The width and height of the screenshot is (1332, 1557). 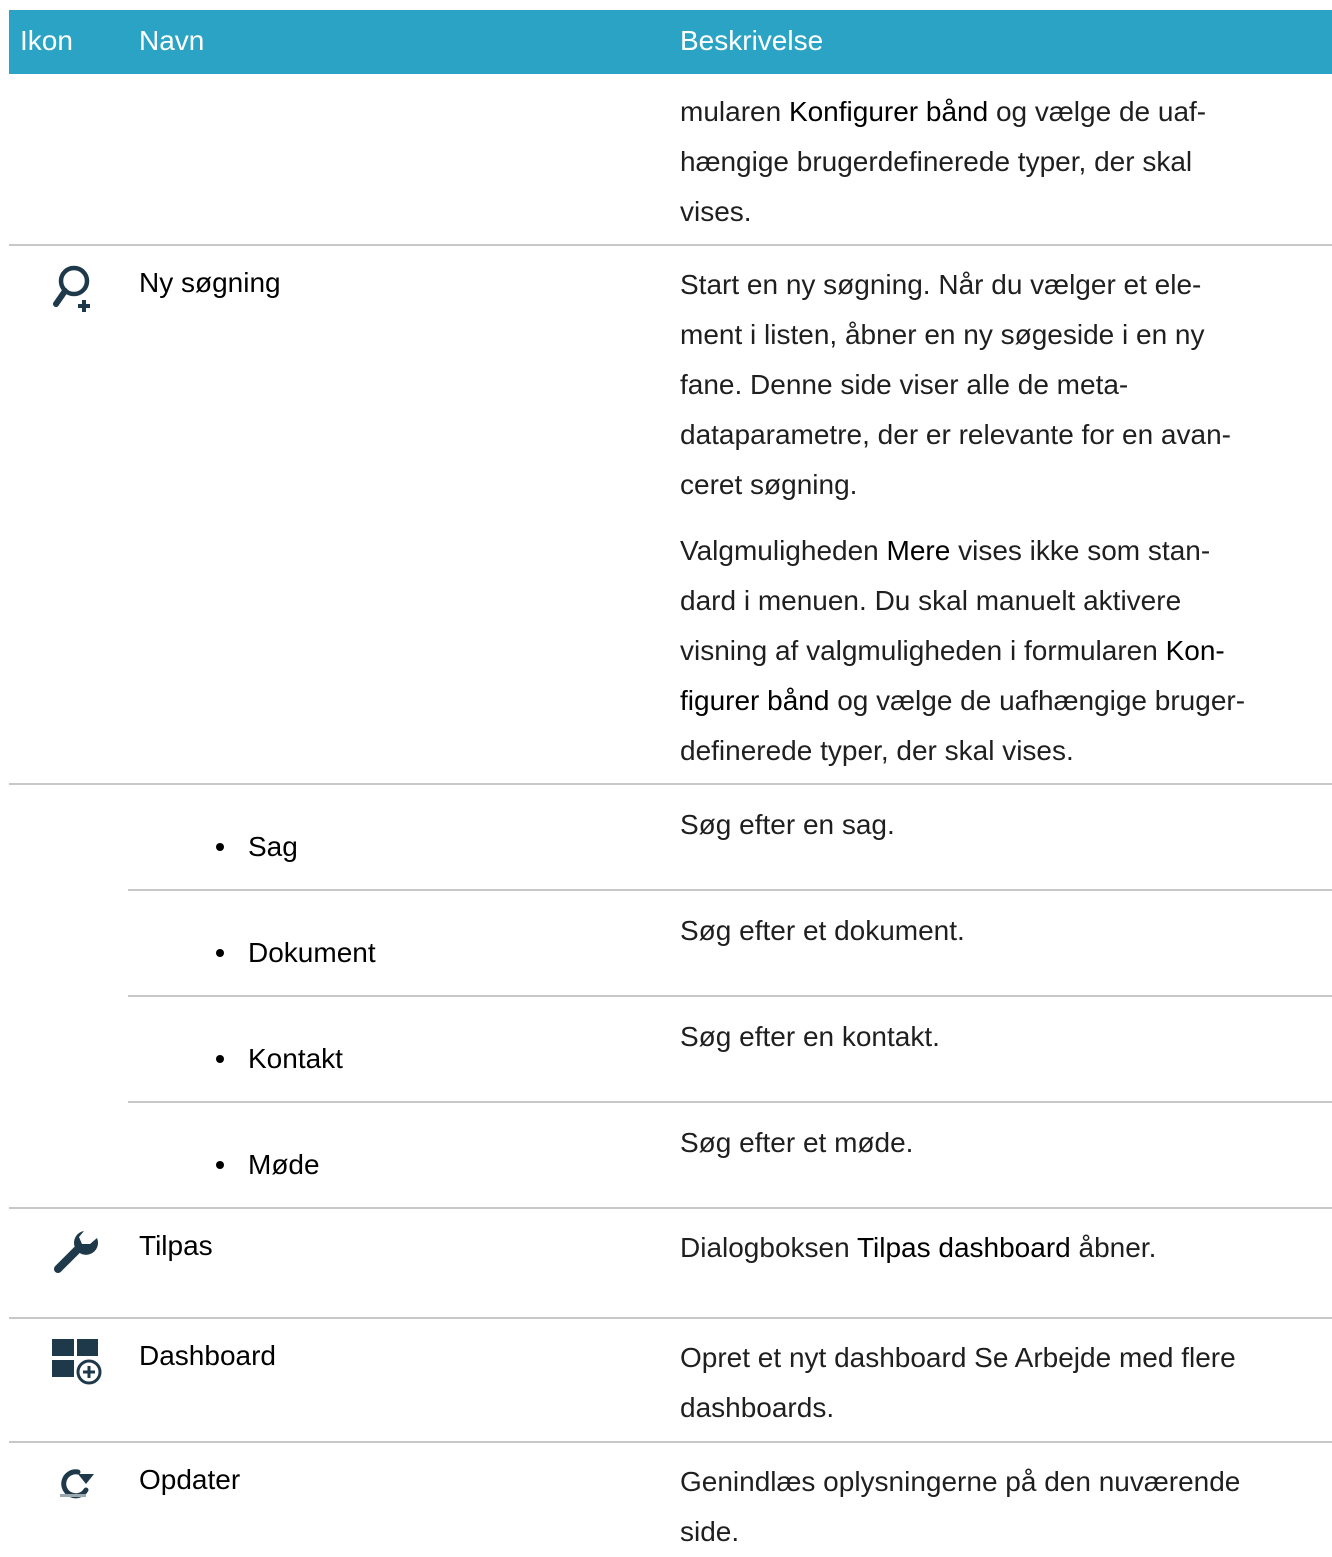 I want to click on row-name-opdater: Opdater, so click(x=190, y=1479).